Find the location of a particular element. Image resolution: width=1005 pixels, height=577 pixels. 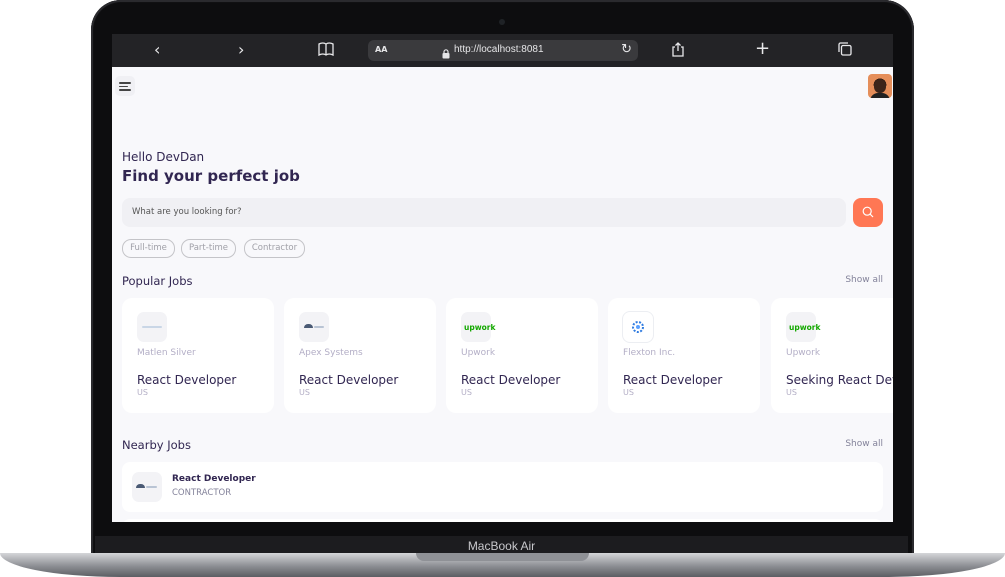

popular-job-card: upwork Upwork React Developer US is located at coordinates (522, 355).